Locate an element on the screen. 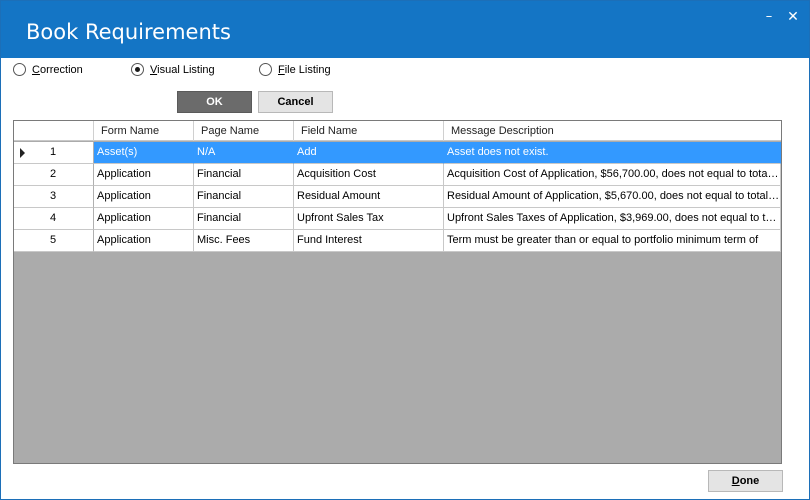 The width and height of the screenshot is (810, 500). row-header: 5 is located at coordinates (54, 241).